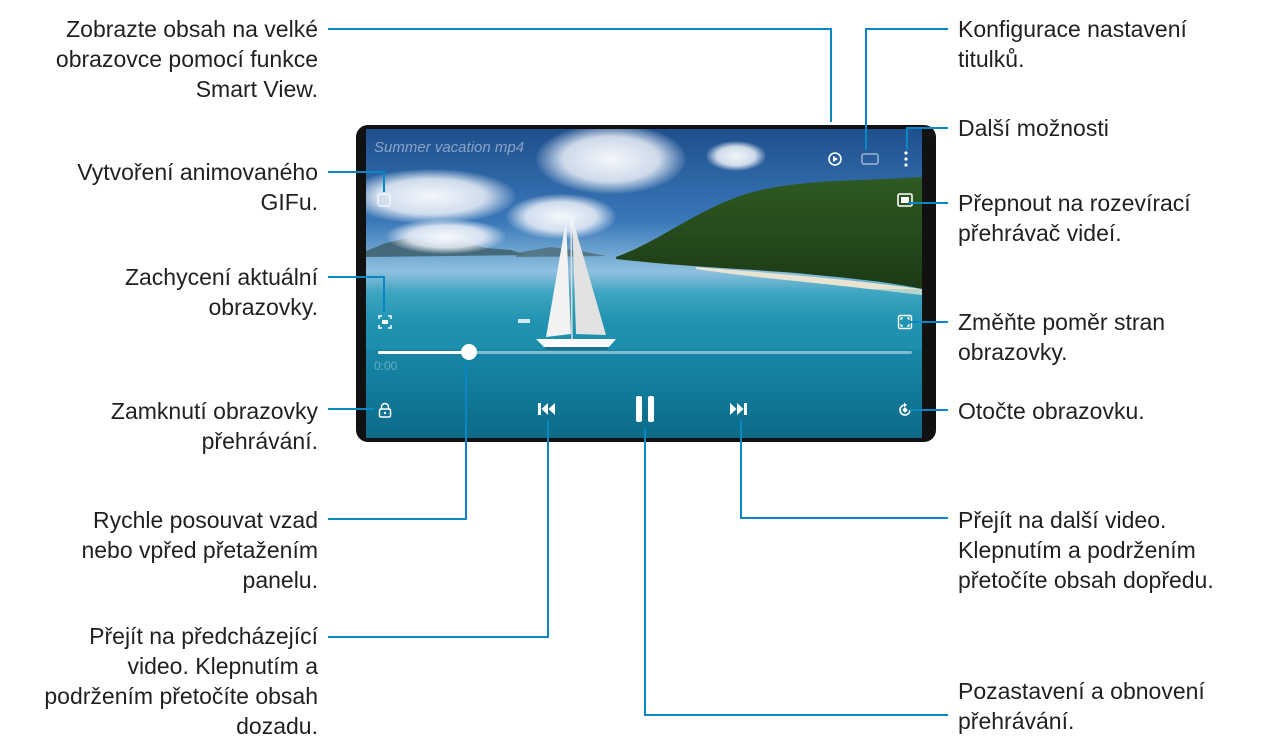 The image size is (1262, 747). Describe the element at coordinates (796, 572) in the screenshot. I see `leader-line-pause` at that location.